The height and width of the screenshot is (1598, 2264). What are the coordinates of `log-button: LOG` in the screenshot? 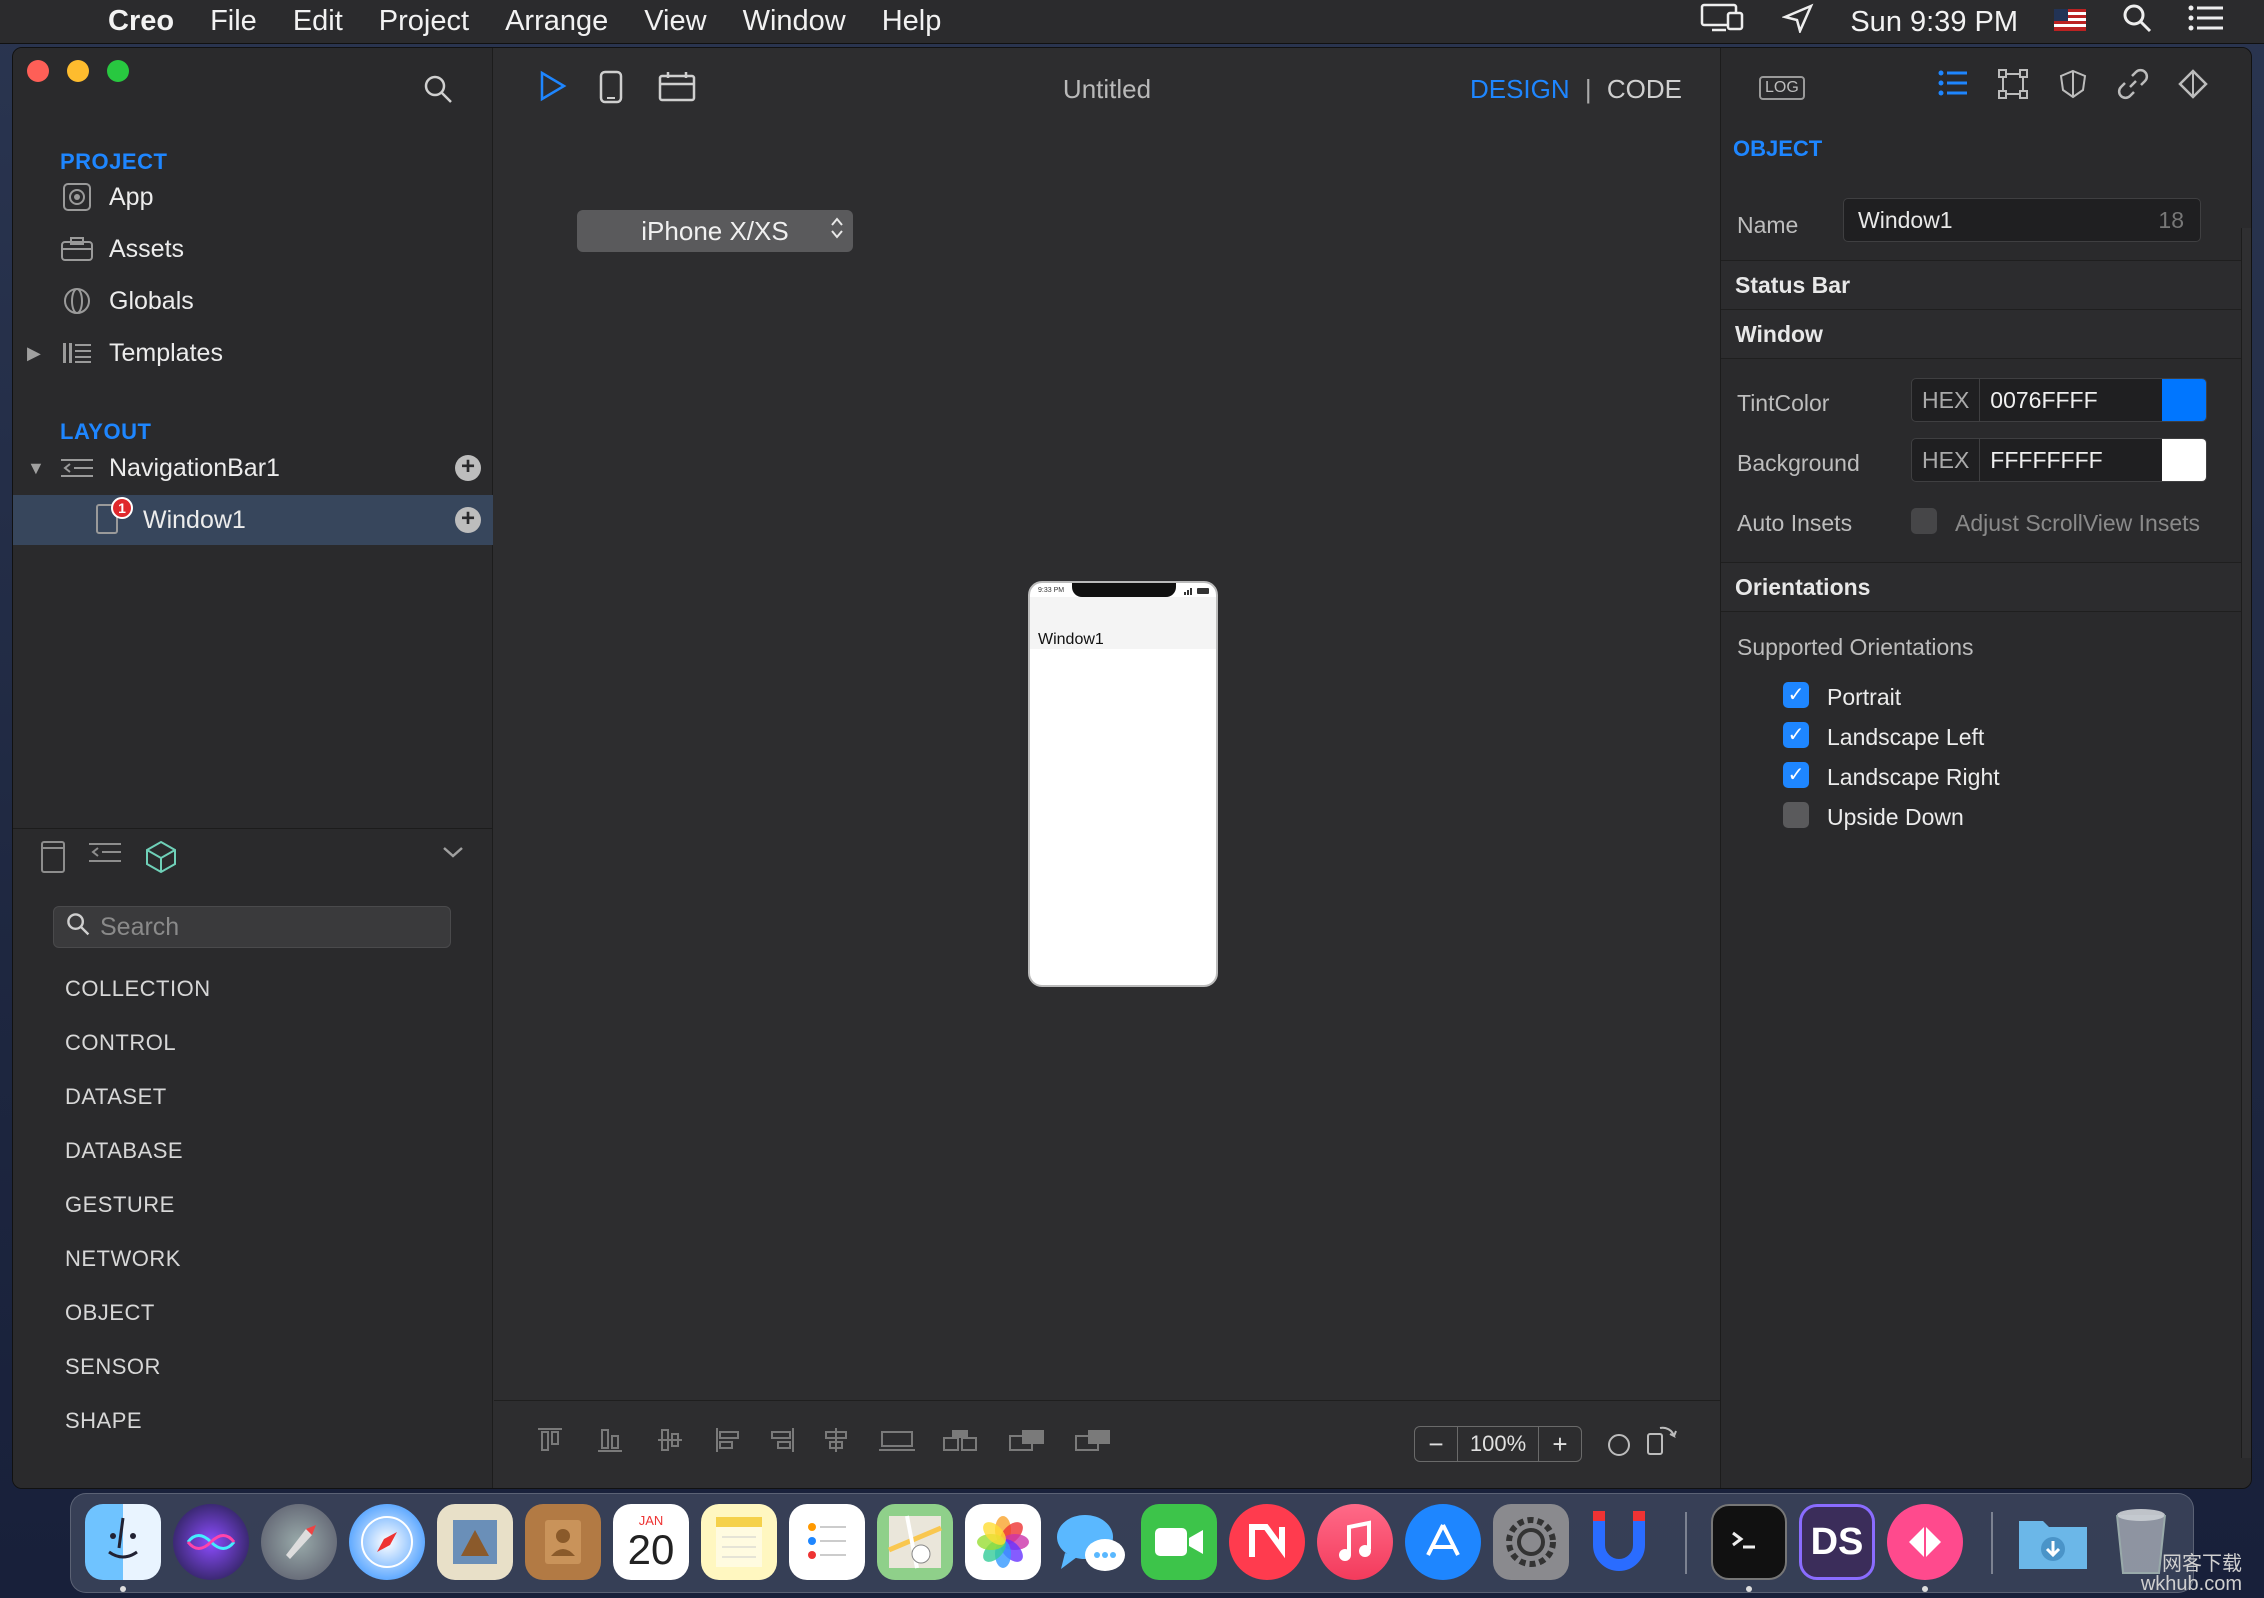 It's located at (1782, 88).